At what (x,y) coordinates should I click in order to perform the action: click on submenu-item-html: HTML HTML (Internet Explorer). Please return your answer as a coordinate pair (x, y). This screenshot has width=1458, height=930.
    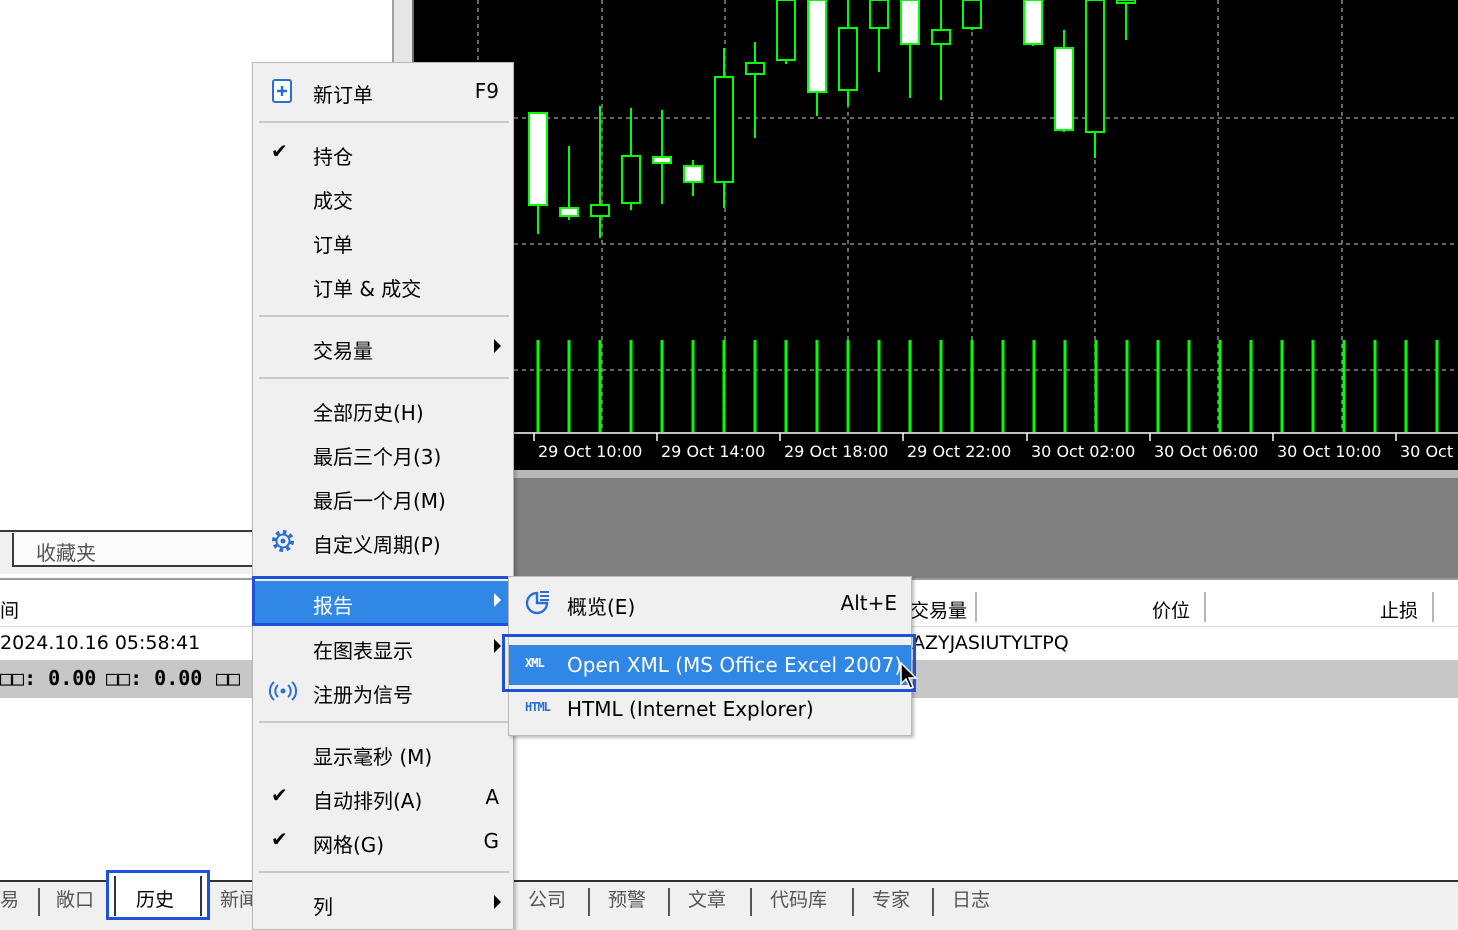
    Looking at the image, I should click on (710, 709).